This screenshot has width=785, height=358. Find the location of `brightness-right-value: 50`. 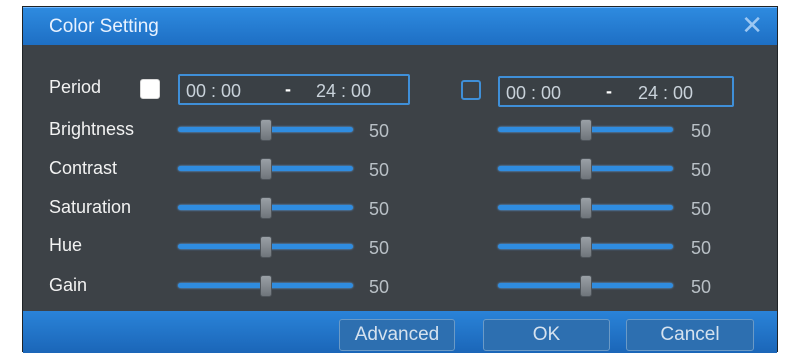

brightness-right-value: 50 is located at coordinates (701, 131).